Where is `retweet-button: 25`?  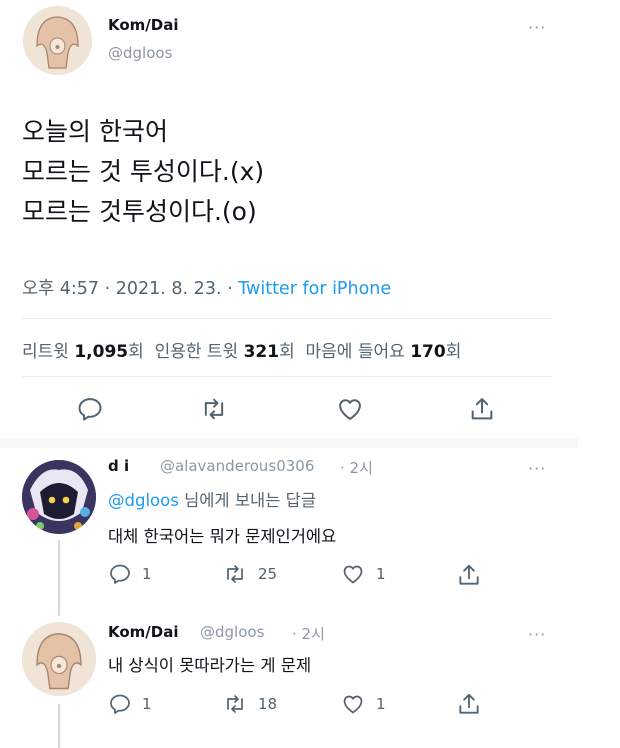 retweet-button: 25 is located at coordinates (249, 574).